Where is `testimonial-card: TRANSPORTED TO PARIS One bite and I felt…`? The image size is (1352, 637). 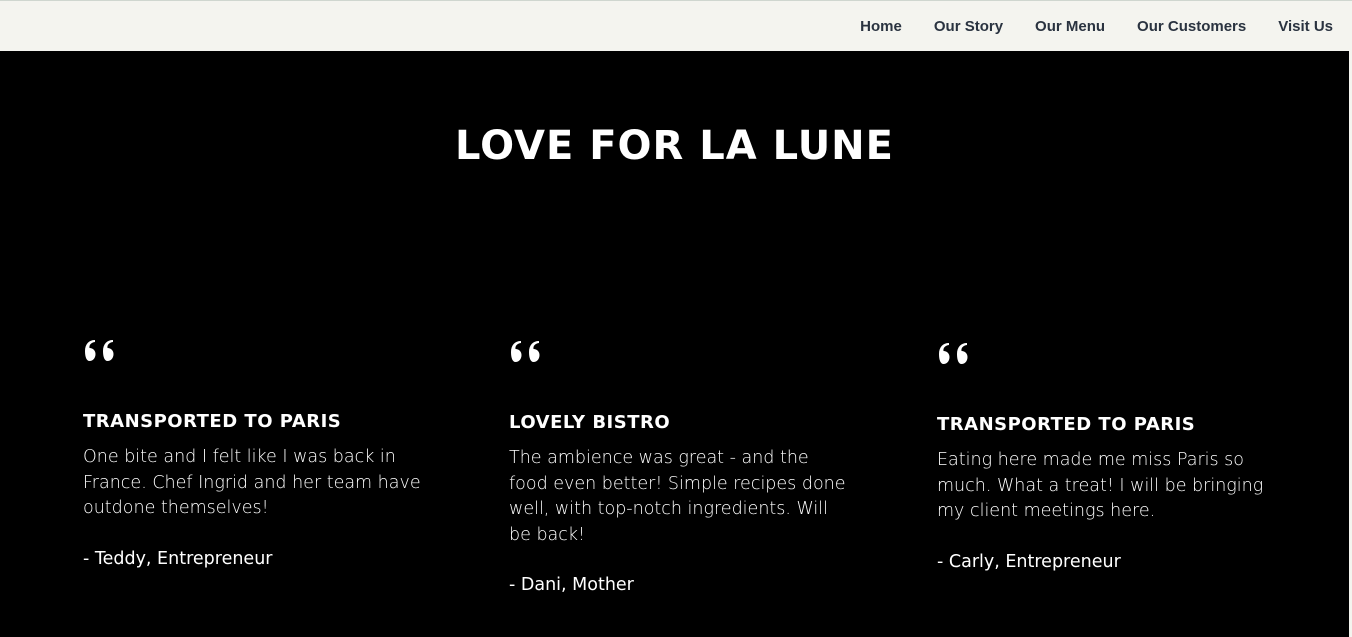
testimonial-card: TRANSPORTED TO PARIS One bite and I felt… is located at coordinates (253, 455).